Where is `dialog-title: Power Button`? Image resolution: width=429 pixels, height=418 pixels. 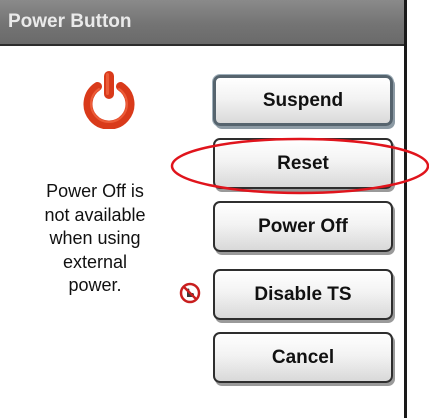
dialog-title: Power Button is located at coordinates (70, 21).